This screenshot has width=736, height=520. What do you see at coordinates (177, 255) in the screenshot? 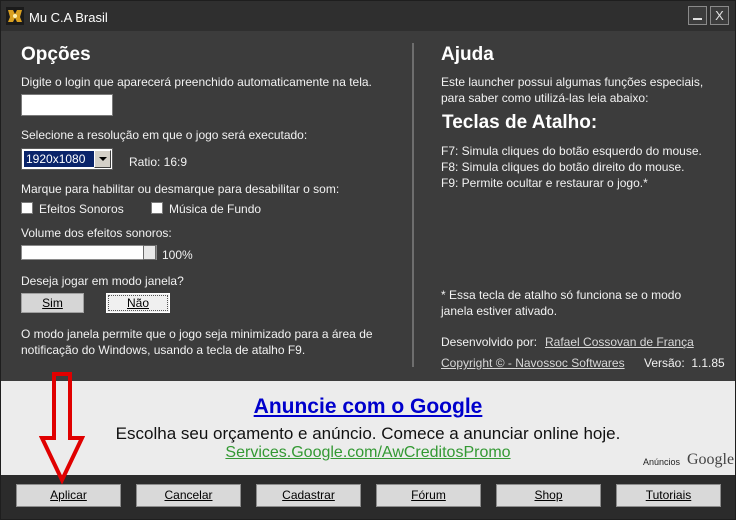
I see `volume-value: 100%` at bounding box center [177, 255].